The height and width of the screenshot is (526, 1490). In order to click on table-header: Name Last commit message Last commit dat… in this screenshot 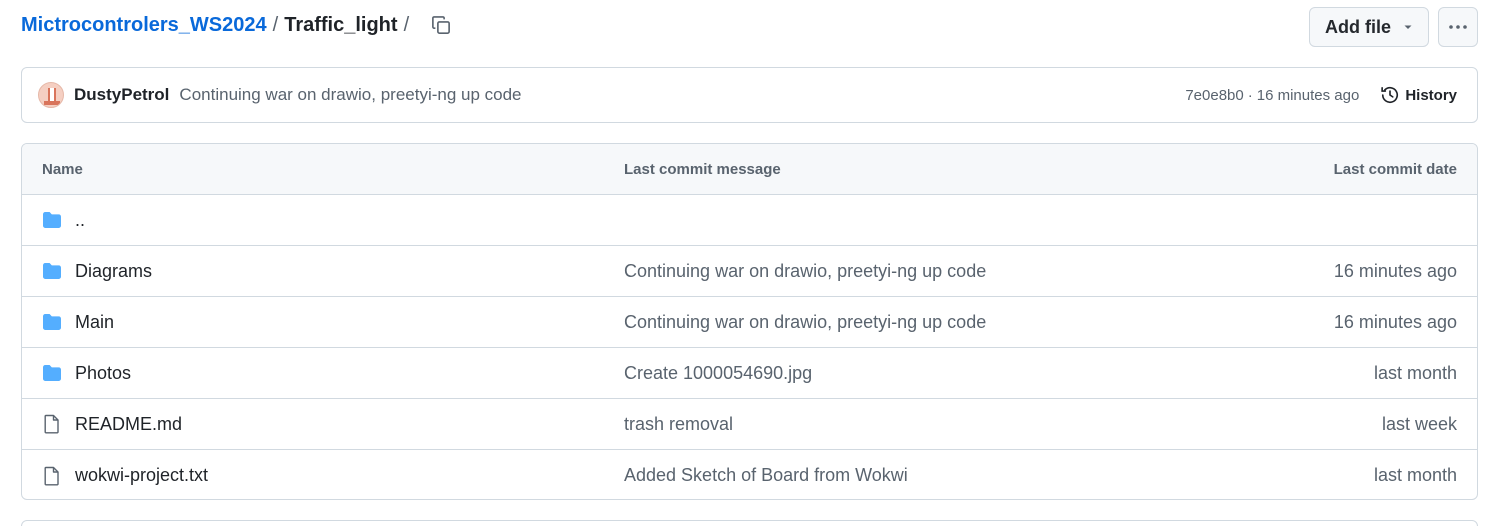, I will do `click(749, 169)`.